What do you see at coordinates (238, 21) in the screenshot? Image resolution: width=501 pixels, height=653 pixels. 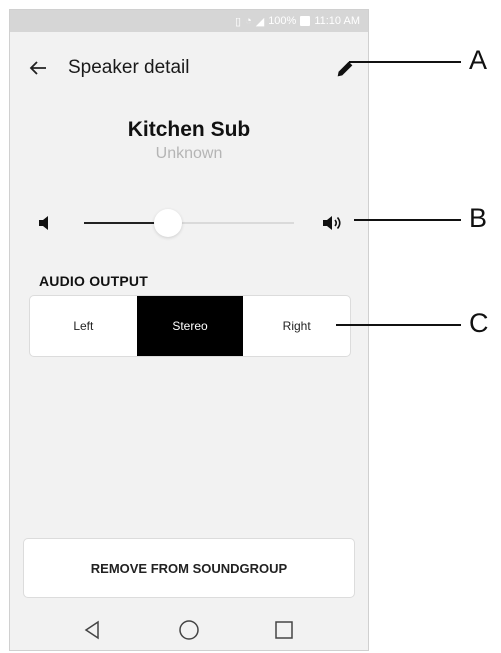 I see `vibrate-icon: ▯` at bounding box center [238, 21].